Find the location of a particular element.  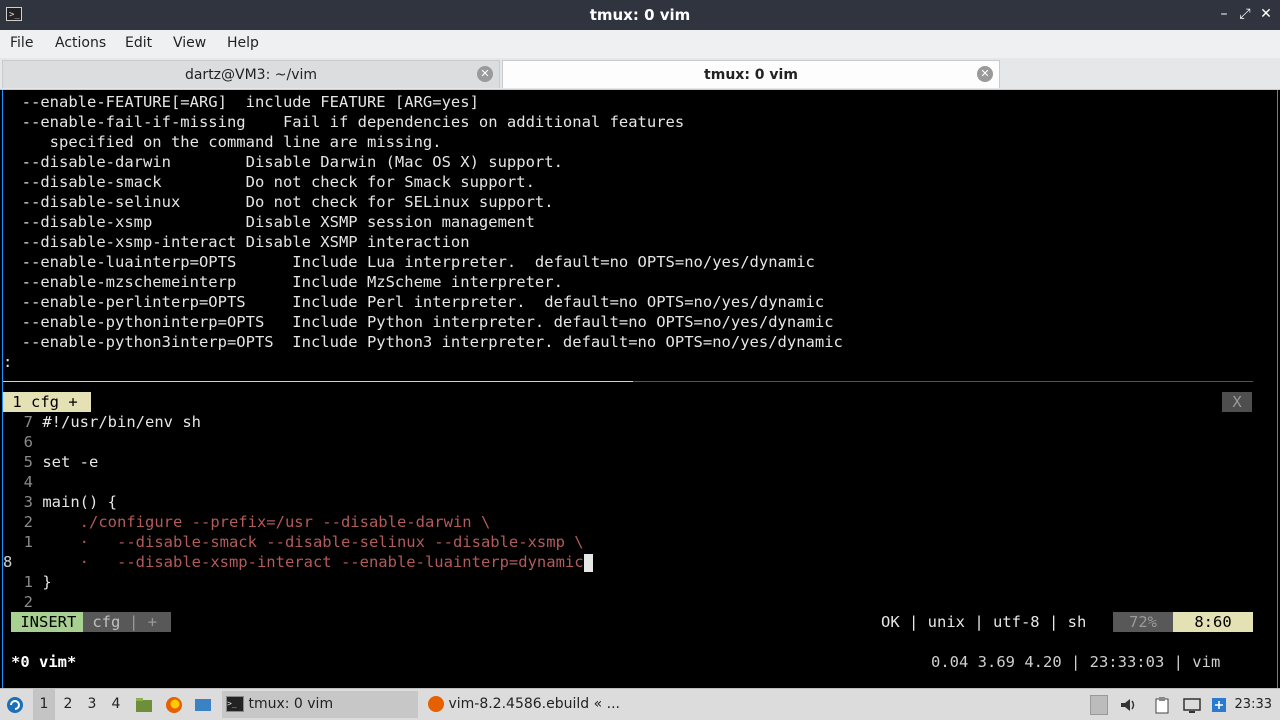

code-line: 3 main() { is located at coordinates (60, 502).